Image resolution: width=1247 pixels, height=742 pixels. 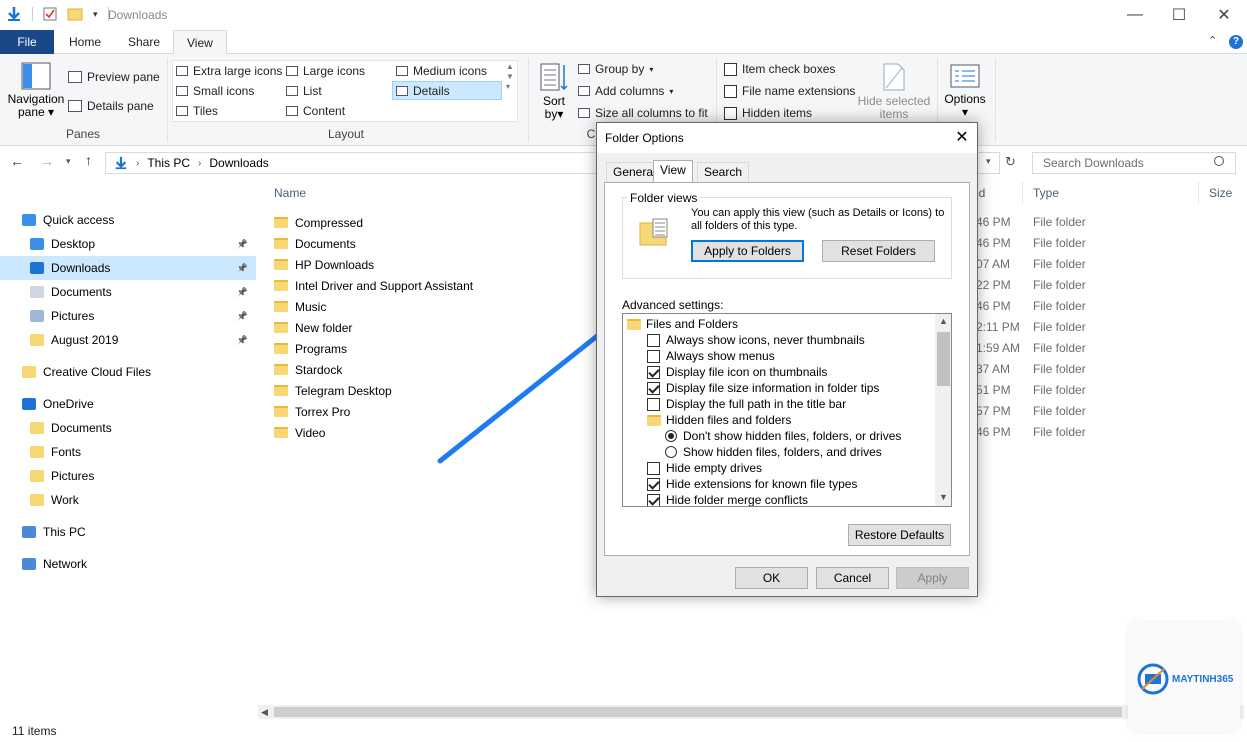 I want to click on ok-button: OK, so click(x=771, y=578).